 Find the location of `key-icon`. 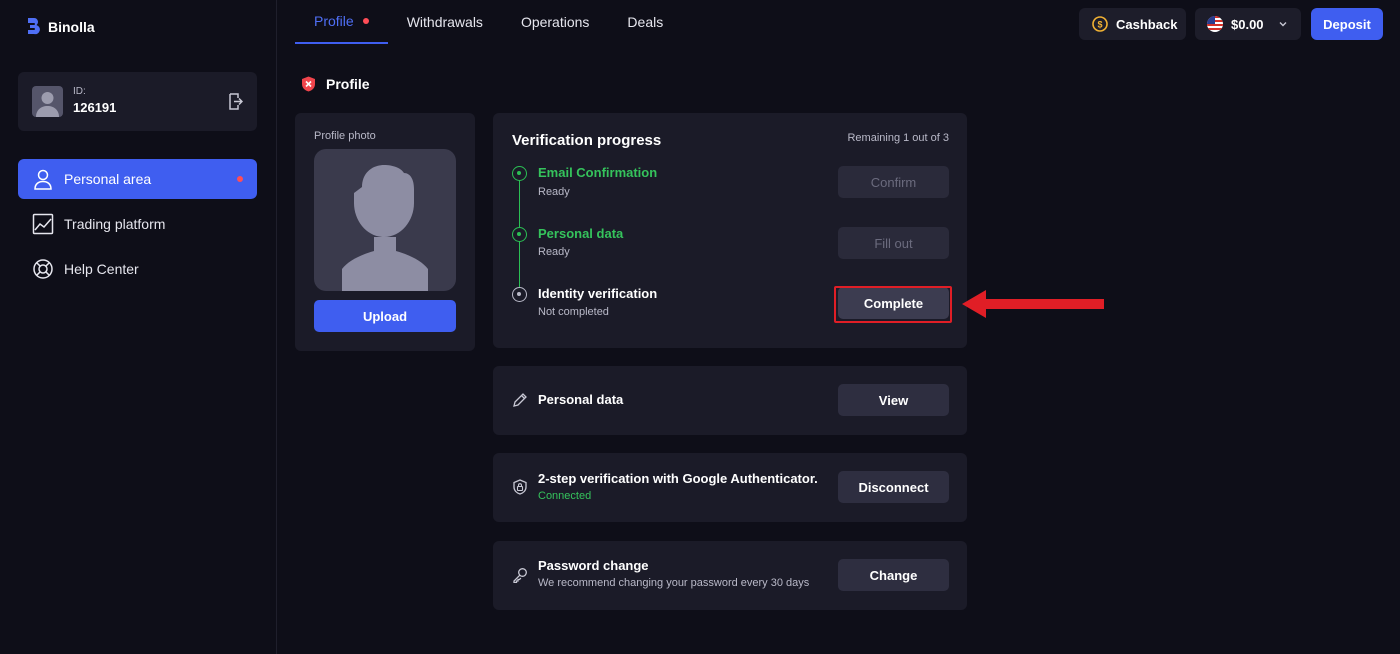

key-icon is located at coordinates (520, 575).